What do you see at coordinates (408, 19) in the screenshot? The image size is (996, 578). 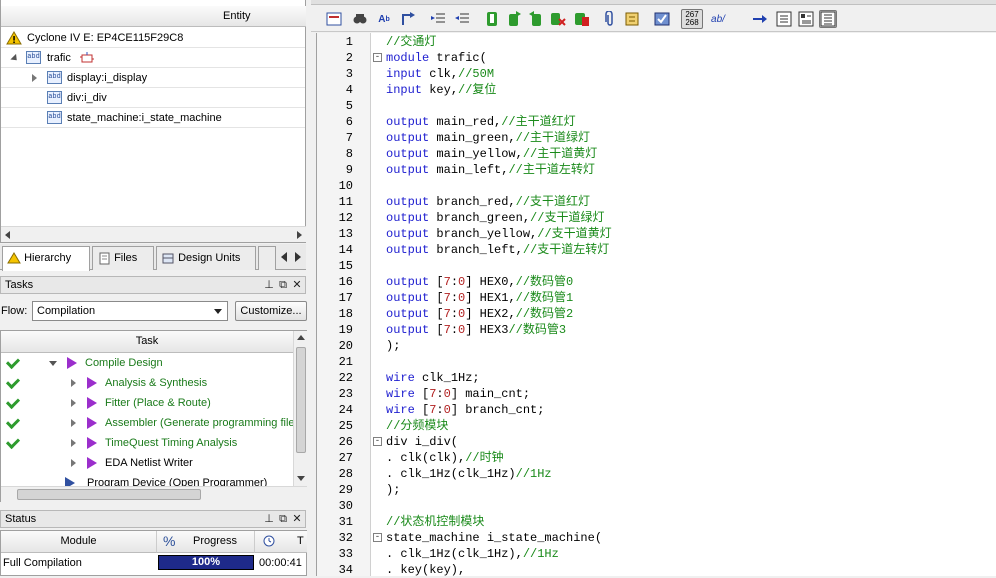 I see `goto-line-icon` at bounding box center [408, 19].